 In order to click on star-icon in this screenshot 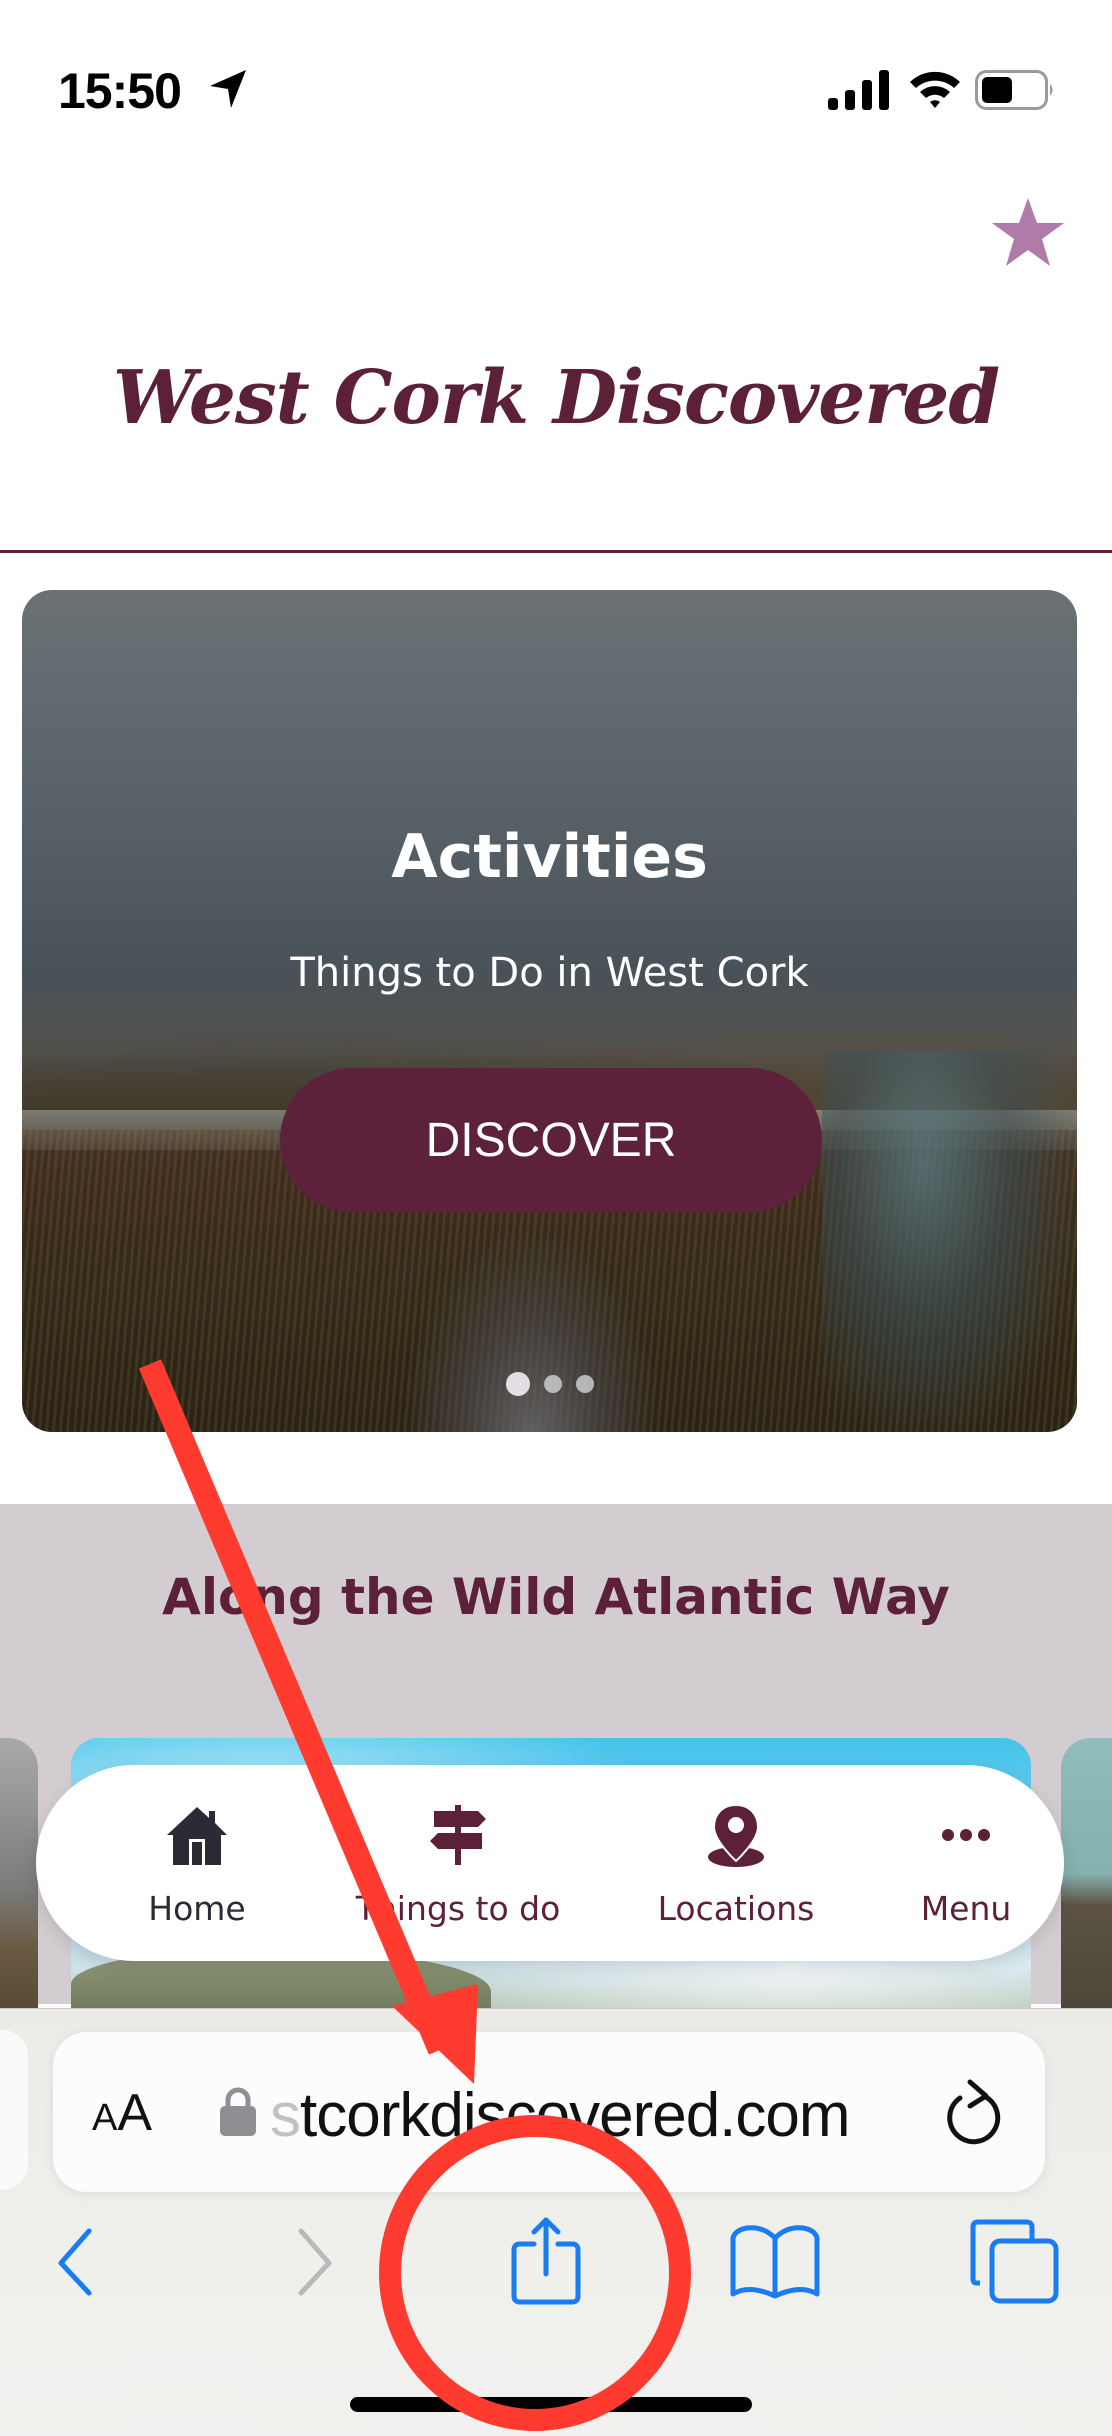, I will do `click(1028, 232)`.